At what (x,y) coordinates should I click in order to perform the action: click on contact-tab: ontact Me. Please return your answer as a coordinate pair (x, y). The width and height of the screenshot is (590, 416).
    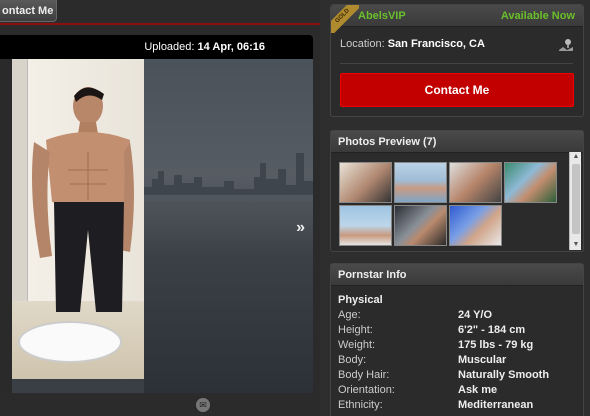
    Looking at the image, I should click on (28, 11).